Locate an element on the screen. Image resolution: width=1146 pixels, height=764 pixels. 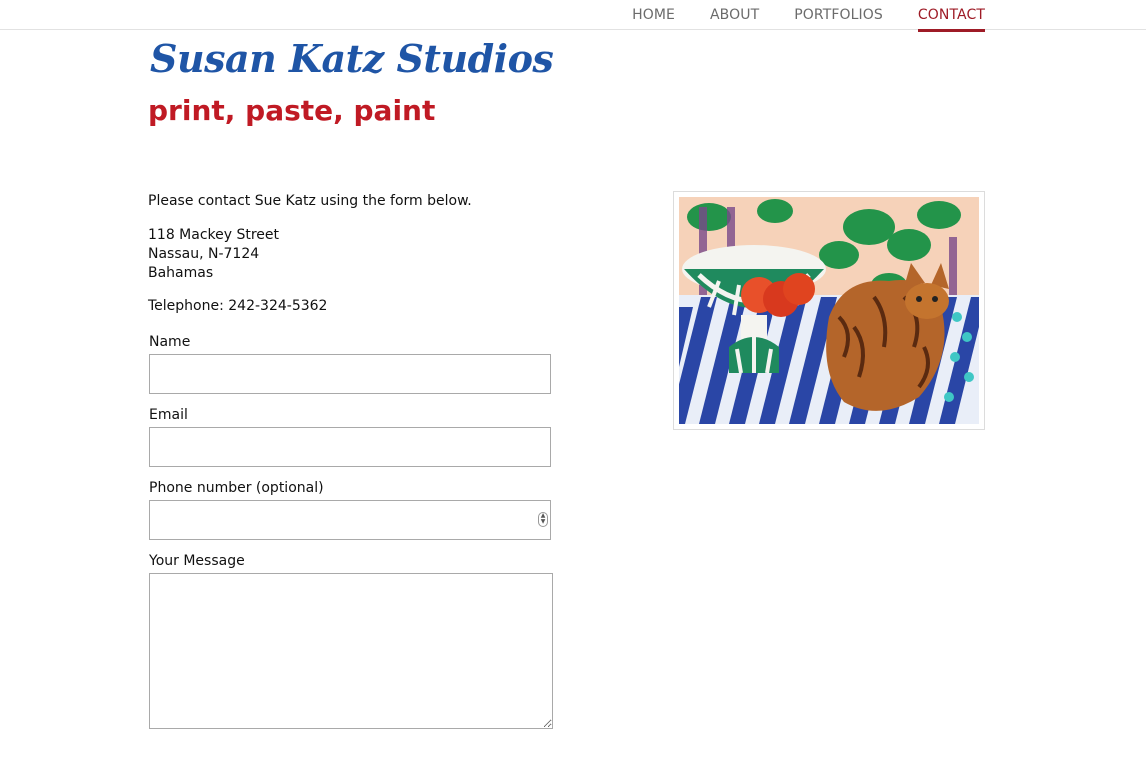
artwork-image is located at coordinates (829, 310).